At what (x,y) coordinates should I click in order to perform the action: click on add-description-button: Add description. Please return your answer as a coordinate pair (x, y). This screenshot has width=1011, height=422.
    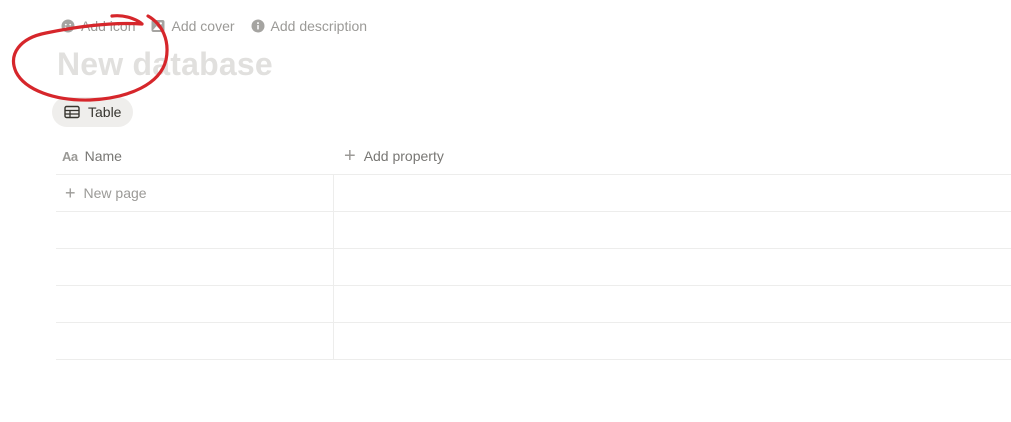
    Looking at the image, I should click on (309, 26).